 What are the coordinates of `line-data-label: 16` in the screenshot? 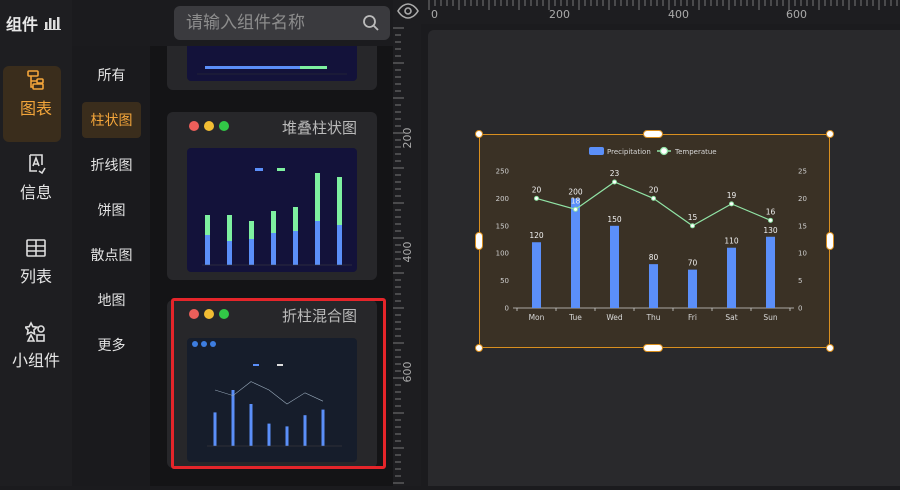 It's located at (771, 211).